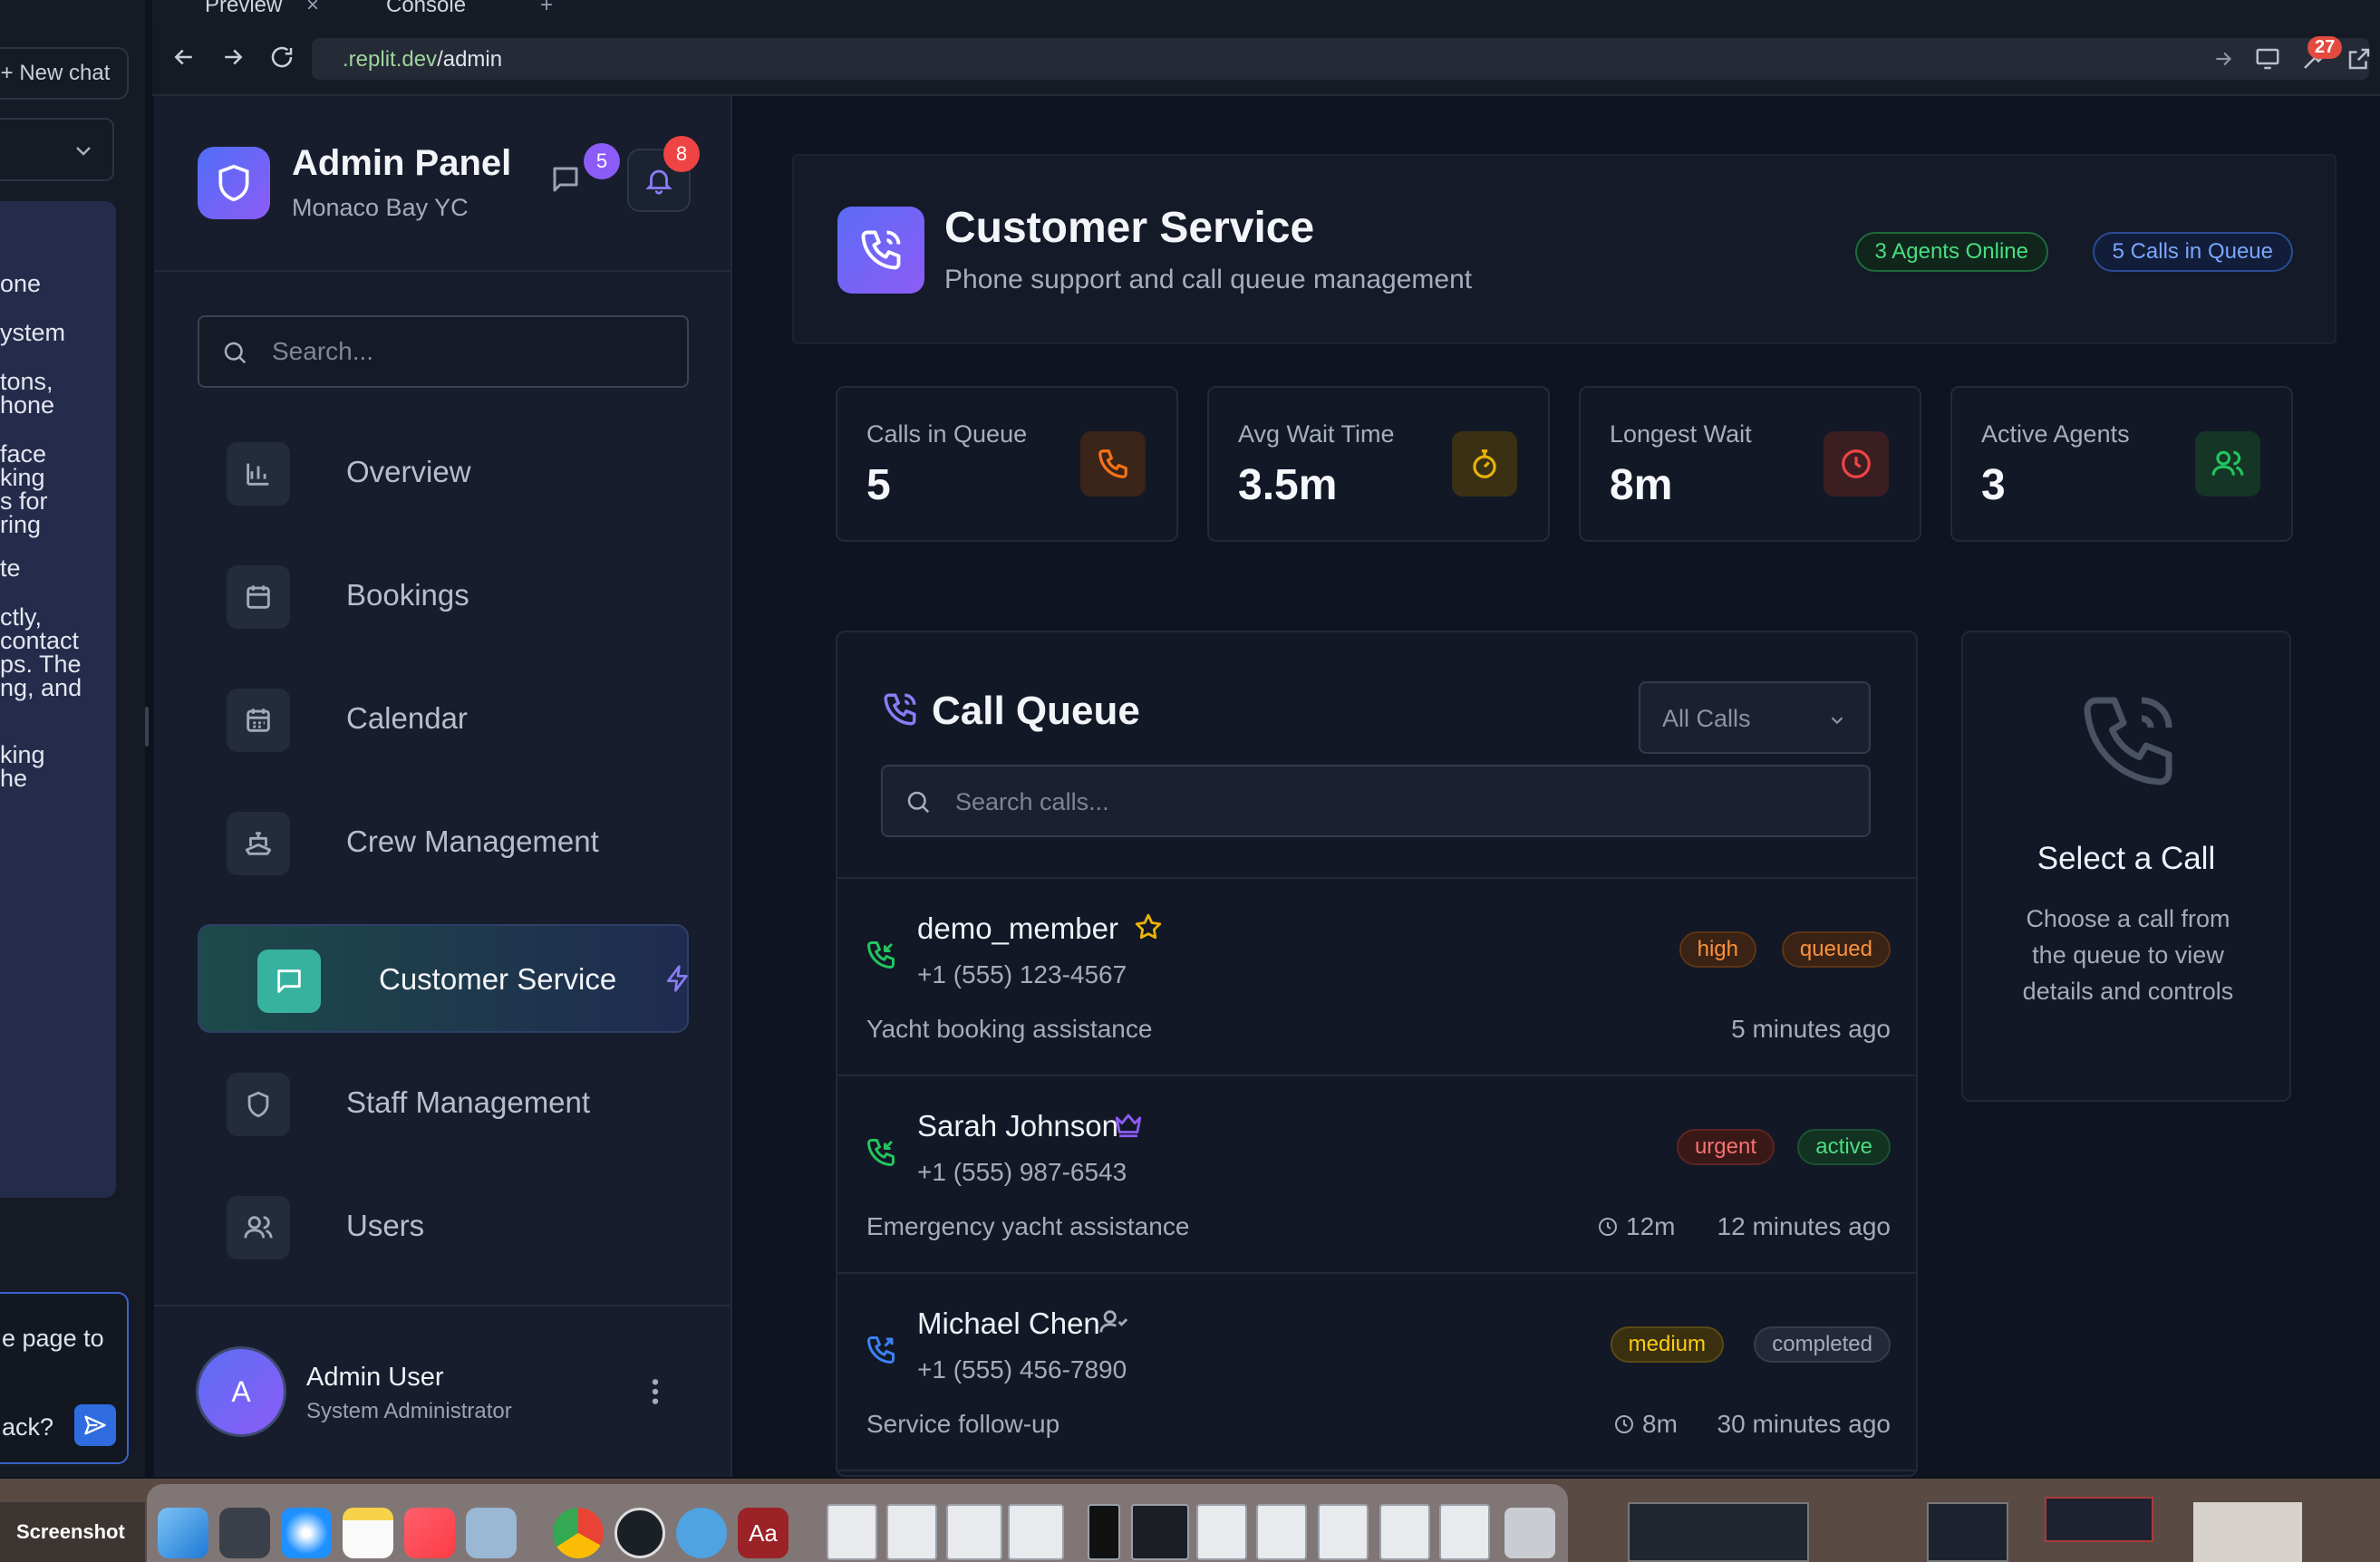  I want to click on sidebar-item-users: Users, so click(443, 1226).